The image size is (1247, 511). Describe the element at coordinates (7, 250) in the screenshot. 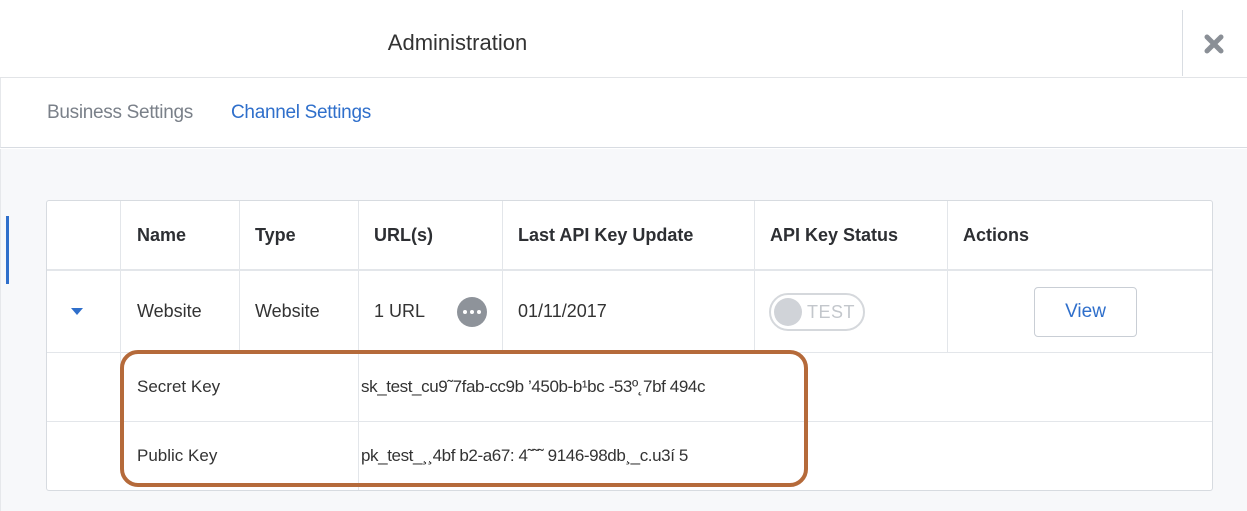

I see `side-active-indicator` at that location.